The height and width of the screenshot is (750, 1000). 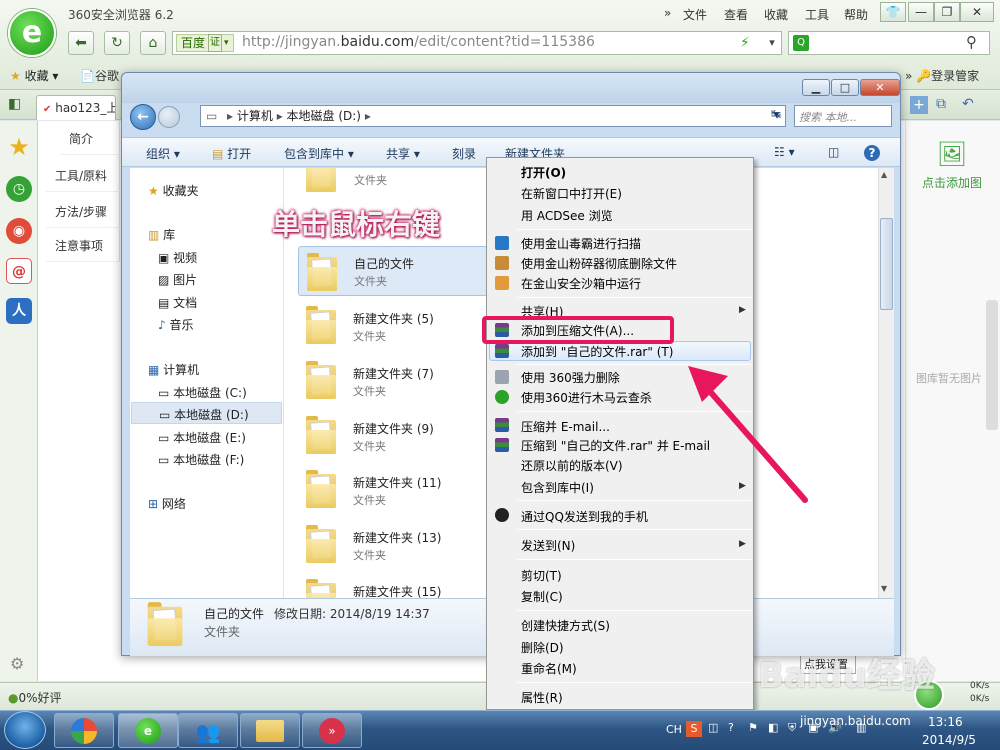 What do you see at coordinates (393, 544) in the screenshot?
I see `file-item: 新建文件夹 (13) 文件夹` at bounding box center [393, 544].